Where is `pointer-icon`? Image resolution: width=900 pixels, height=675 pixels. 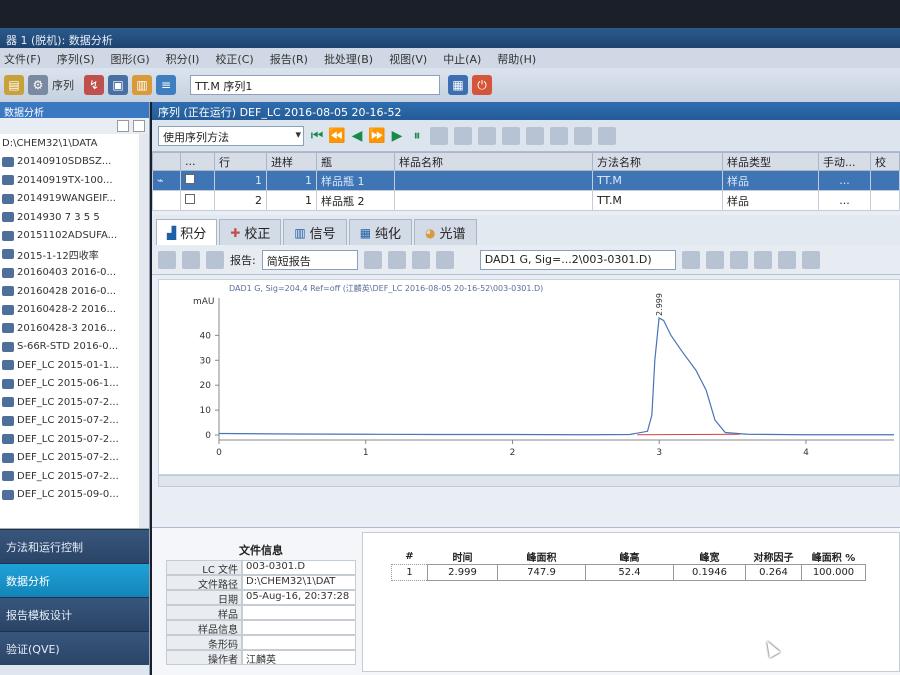 pointer-icon is located at coordinates (762, 259).